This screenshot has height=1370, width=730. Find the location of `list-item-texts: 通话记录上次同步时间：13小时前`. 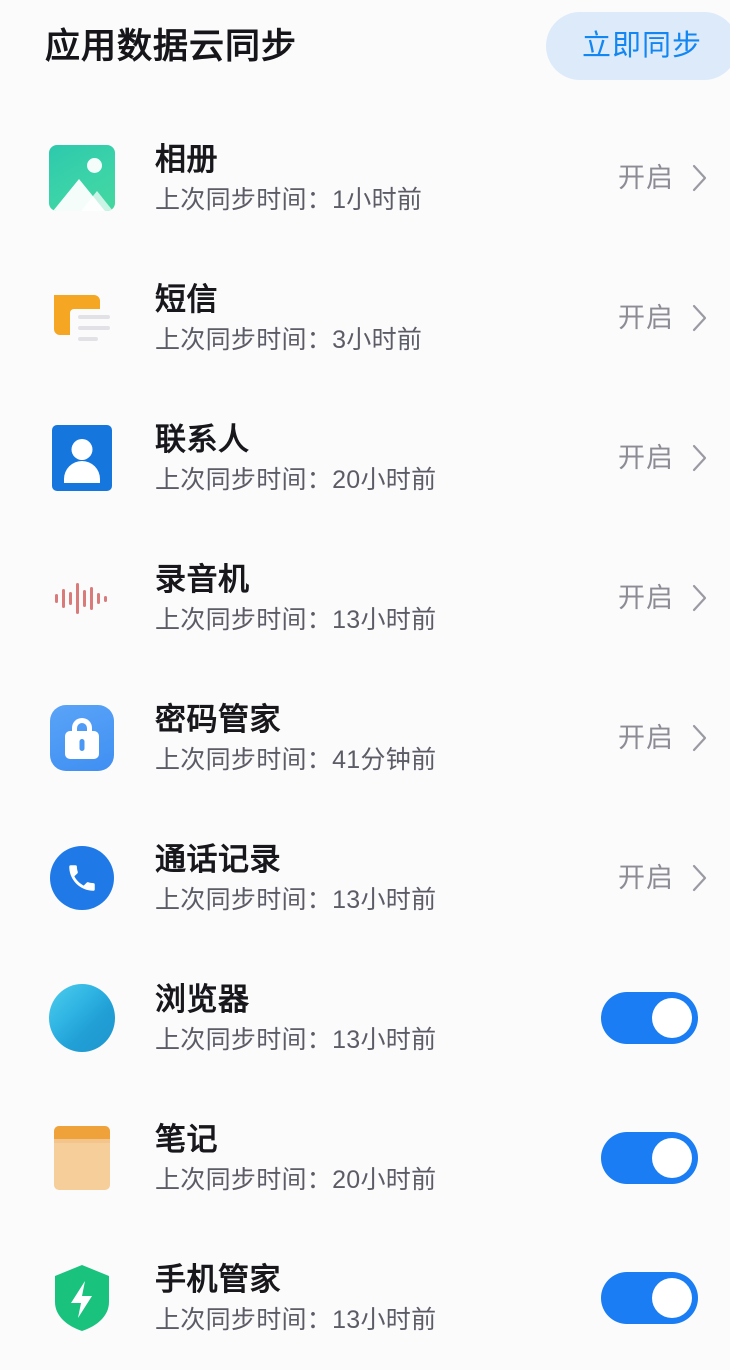

list-item-texts: 通话记录上次同步时间：13小时前 is located at coordinates (371, 878).